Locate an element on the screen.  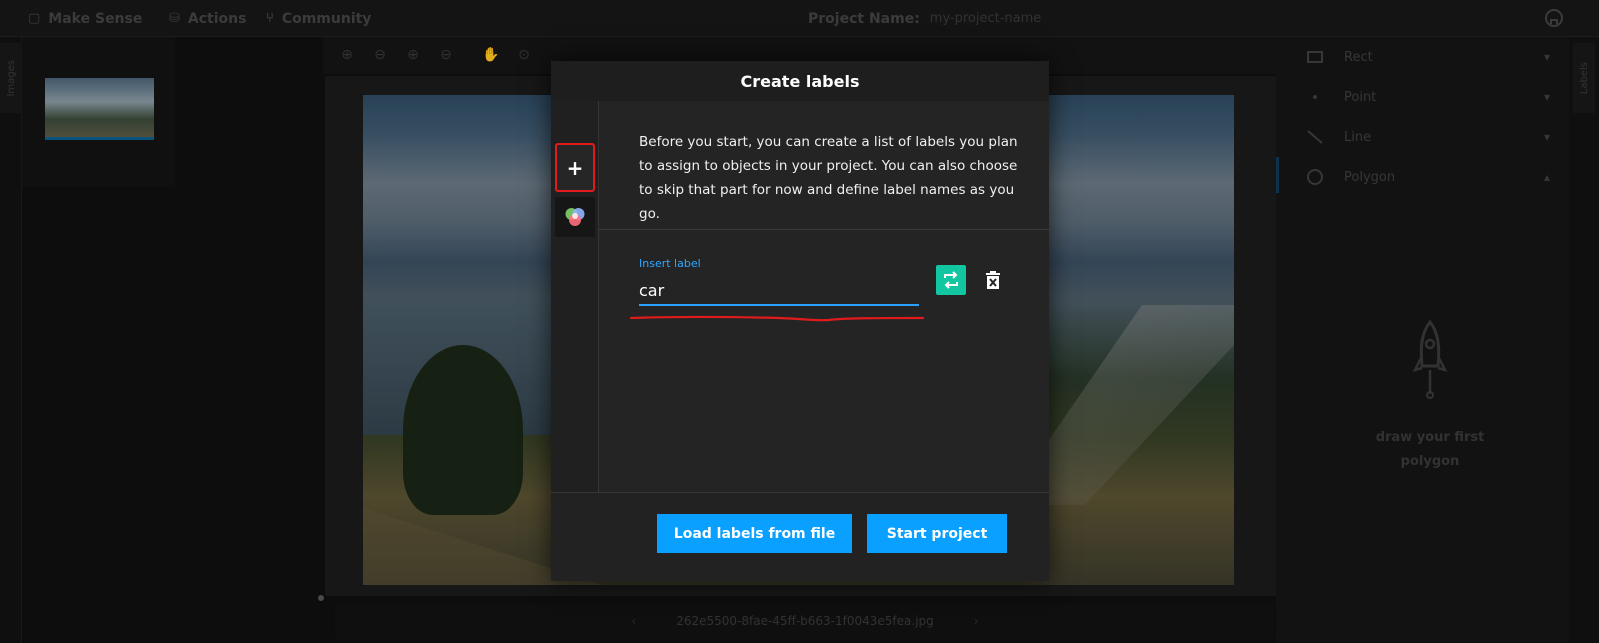
change-color-button is located at coordinates (951, 280).